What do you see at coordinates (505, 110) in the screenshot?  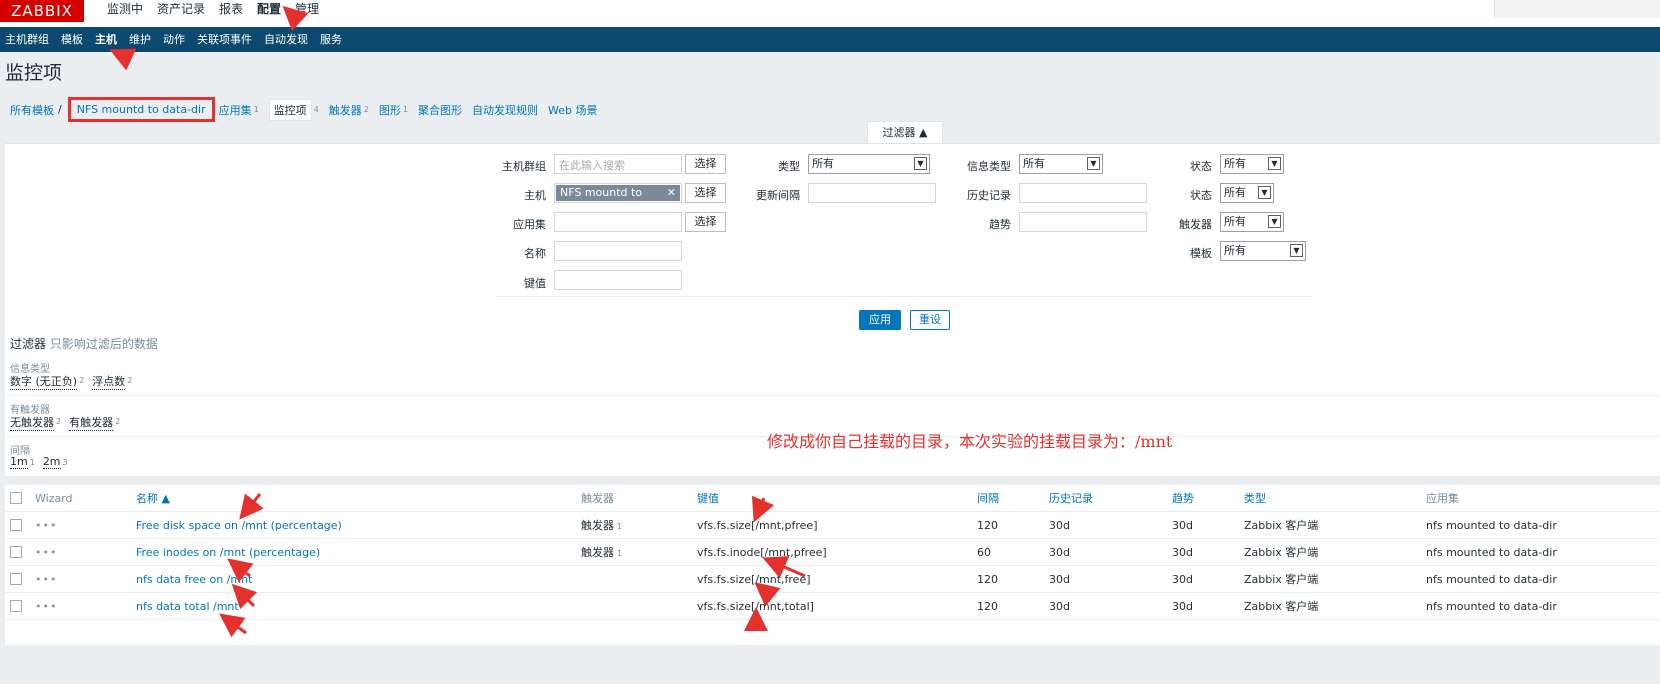 I see `tab-discovery-rules: 自动发现规则` at bounding box center [505, 110].